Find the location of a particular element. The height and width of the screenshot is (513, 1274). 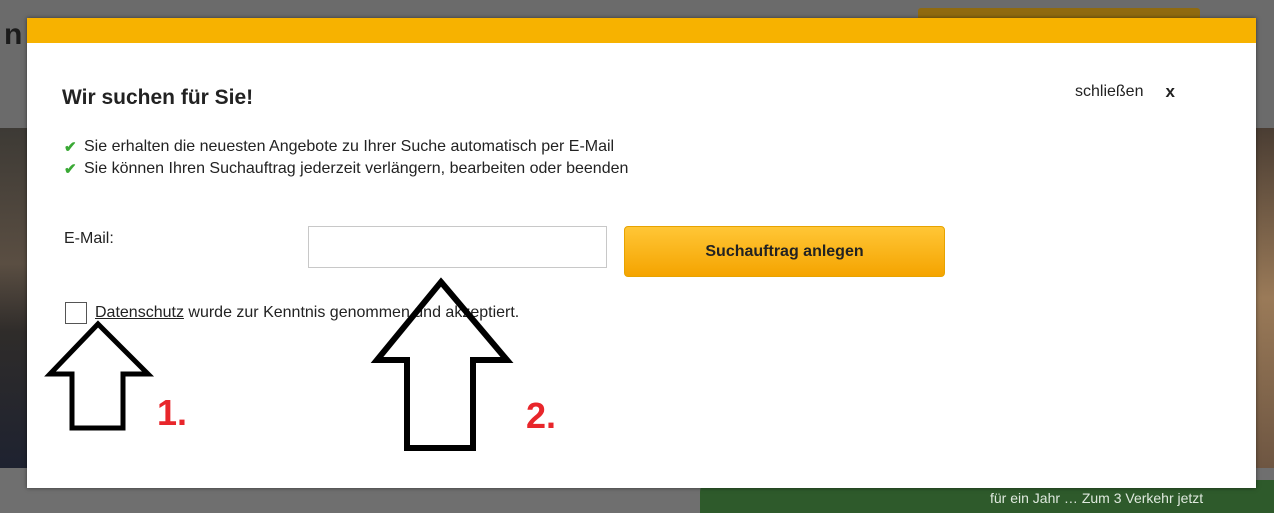

annotation-label-2: 2. is located at coordinates (541, 415).